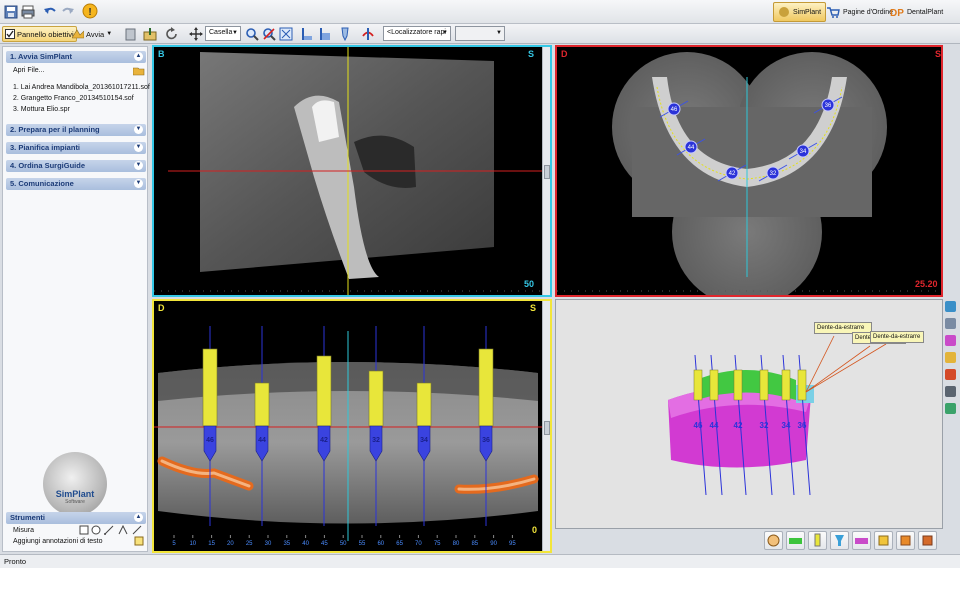  I want to click on refresh-icon, so click(950, 391).